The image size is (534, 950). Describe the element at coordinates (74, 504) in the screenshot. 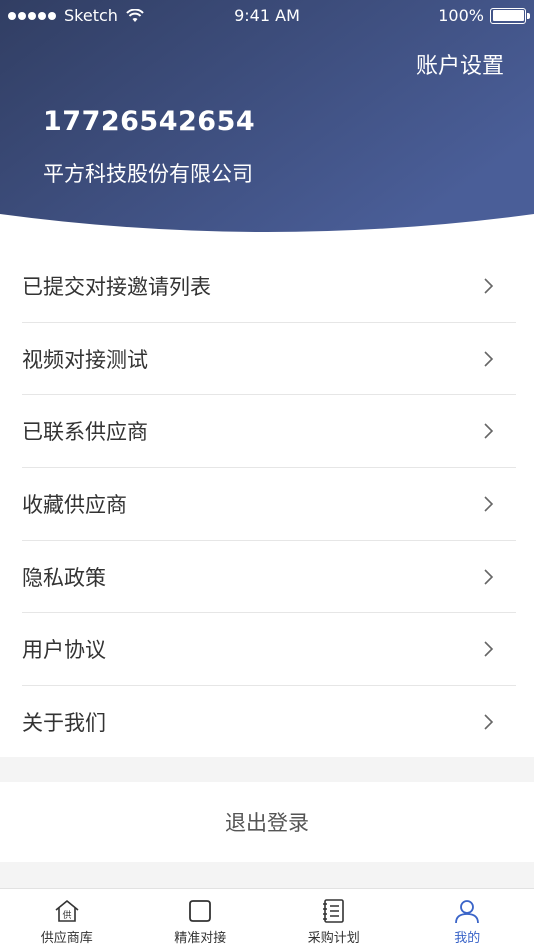

I see `menu-item-label: 收藏供应商` at that location.